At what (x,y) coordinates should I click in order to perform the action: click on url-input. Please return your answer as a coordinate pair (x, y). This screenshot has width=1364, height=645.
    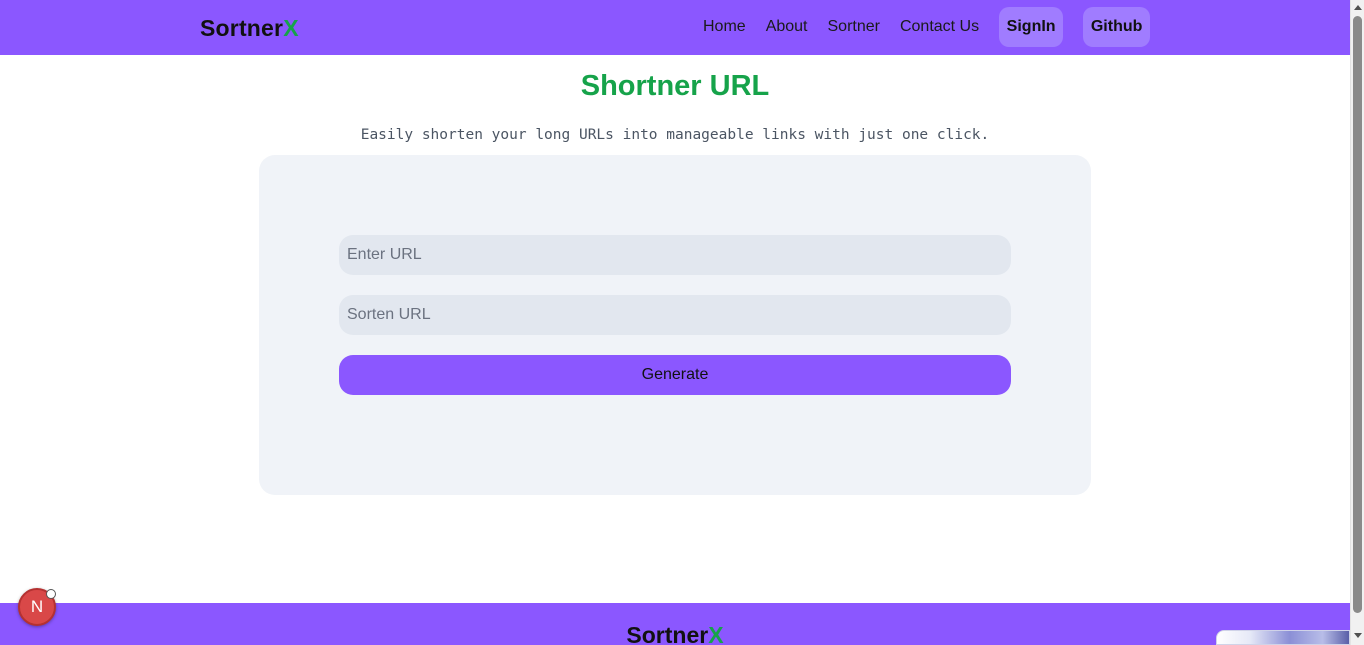
    Looking at the image, I should click on (675, 255).